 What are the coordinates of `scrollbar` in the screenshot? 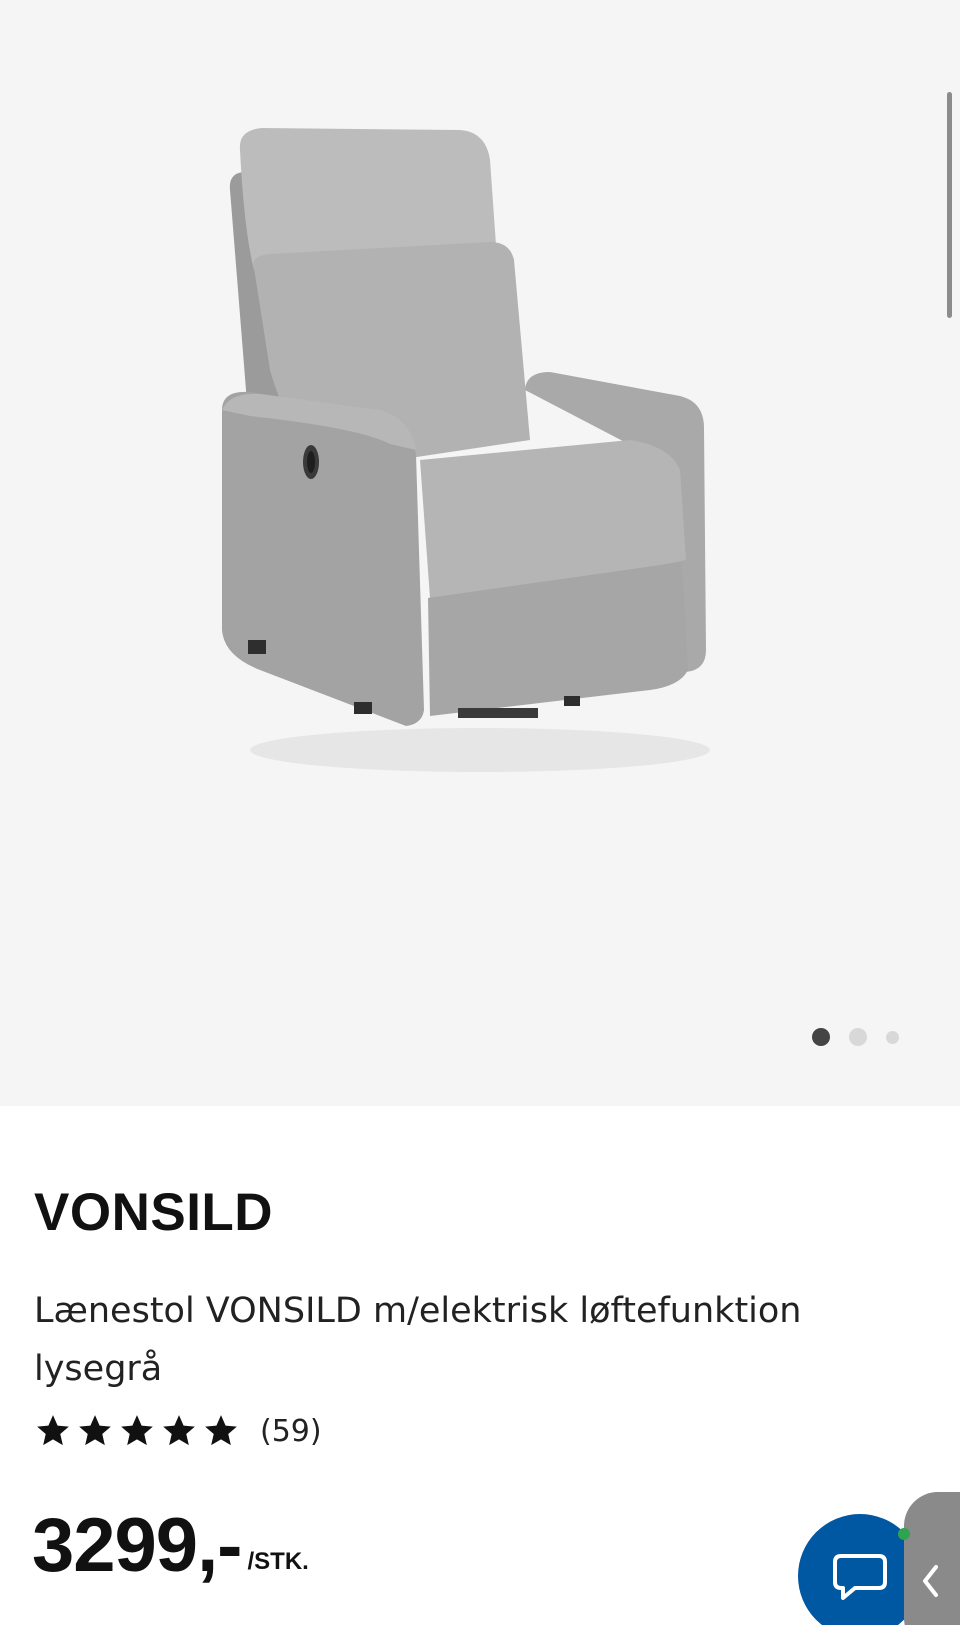 It's located at (949, 205).